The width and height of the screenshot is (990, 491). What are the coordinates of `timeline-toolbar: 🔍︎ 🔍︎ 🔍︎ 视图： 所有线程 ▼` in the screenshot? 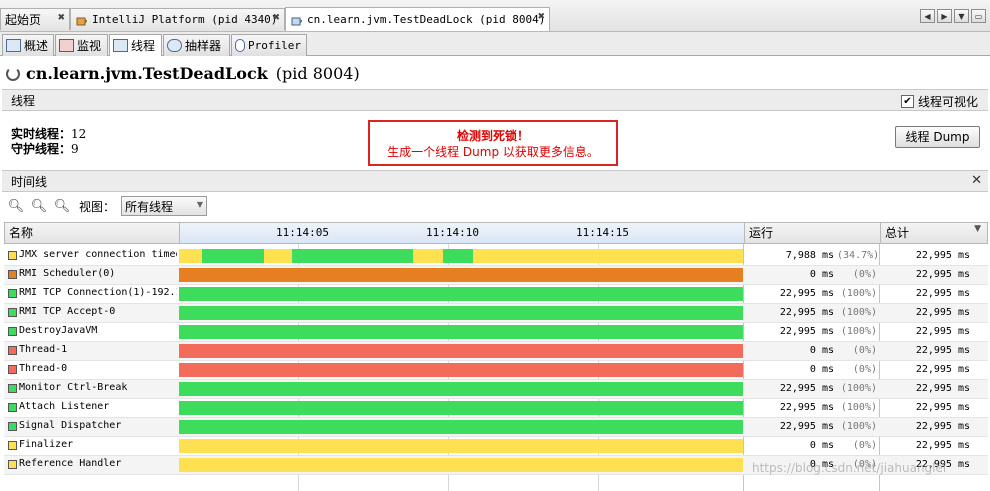 It's located at (107, 206).